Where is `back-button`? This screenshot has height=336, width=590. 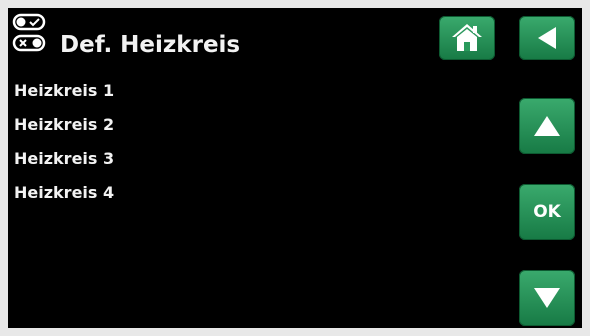
back-button is located at coordinates (547, 38).